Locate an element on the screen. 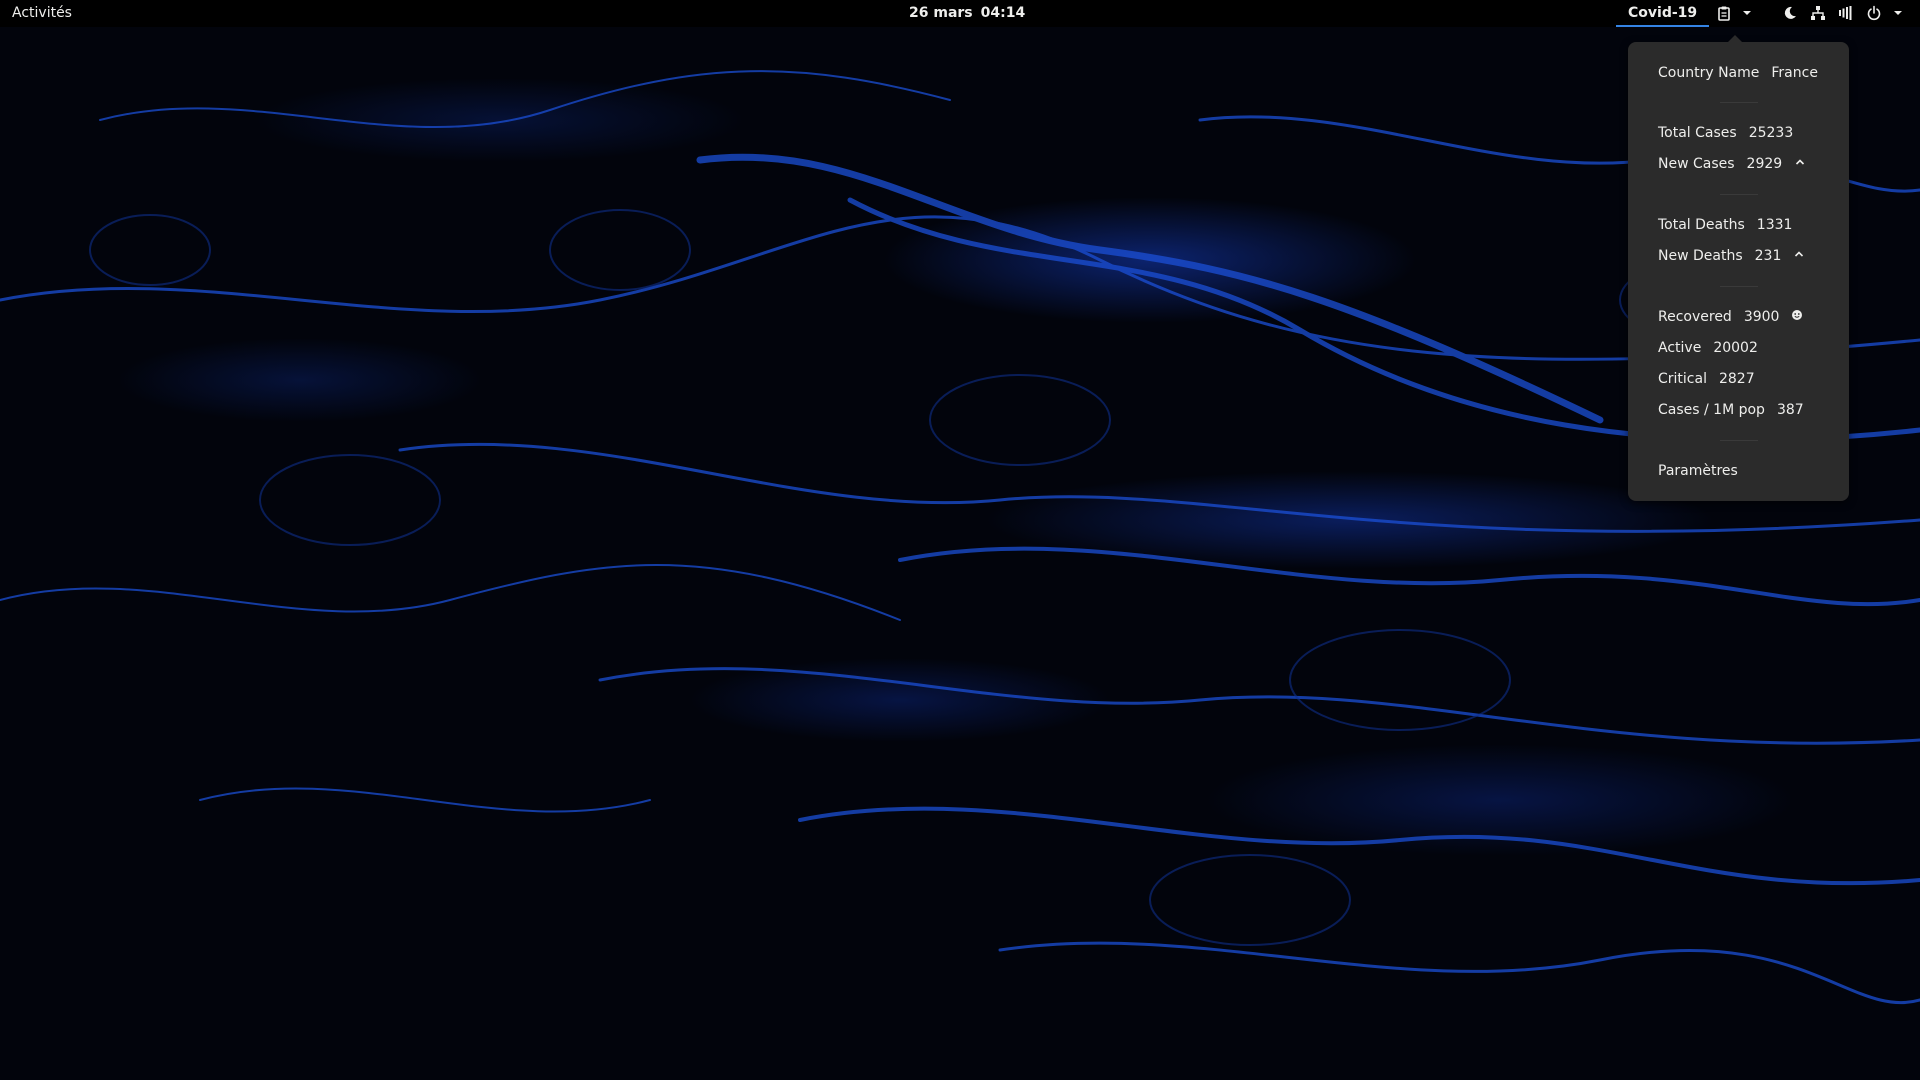  clock-time: 04:14 is located at coordinates (1003, 13).